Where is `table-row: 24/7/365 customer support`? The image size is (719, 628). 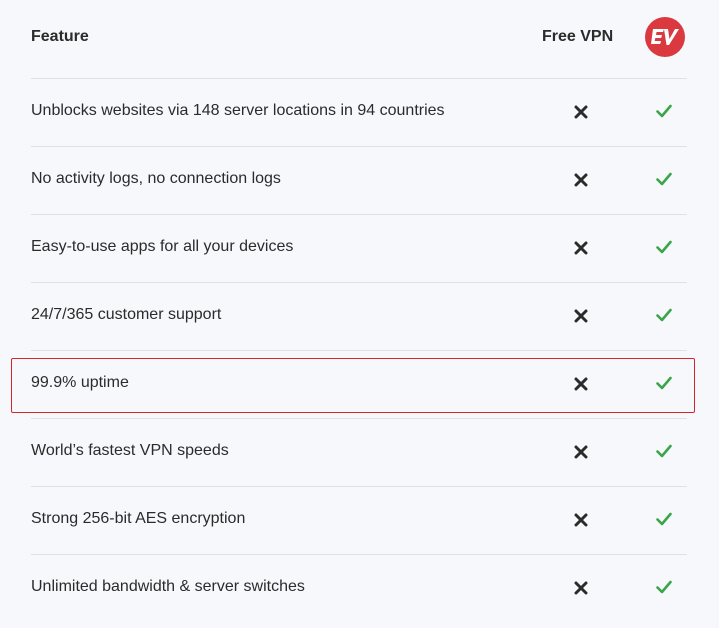 table-row: 24/7/365 customer support is located at coordinates (359, 317).